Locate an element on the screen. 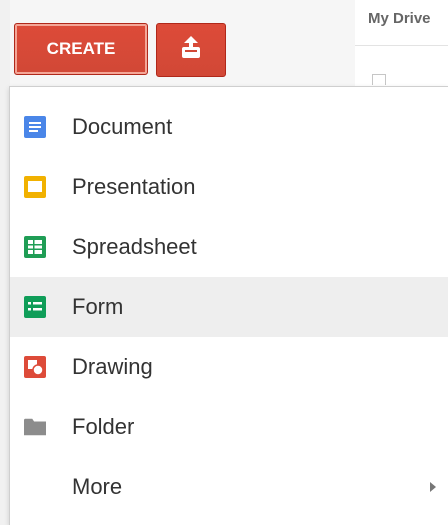  menu-item-form: Form is located at coordinates (229, 307).